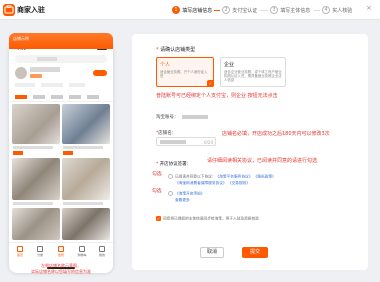  Describe the element at coordinates (158, 218) in the screenshot. I see `checkbox-icon: ✓` at that location.